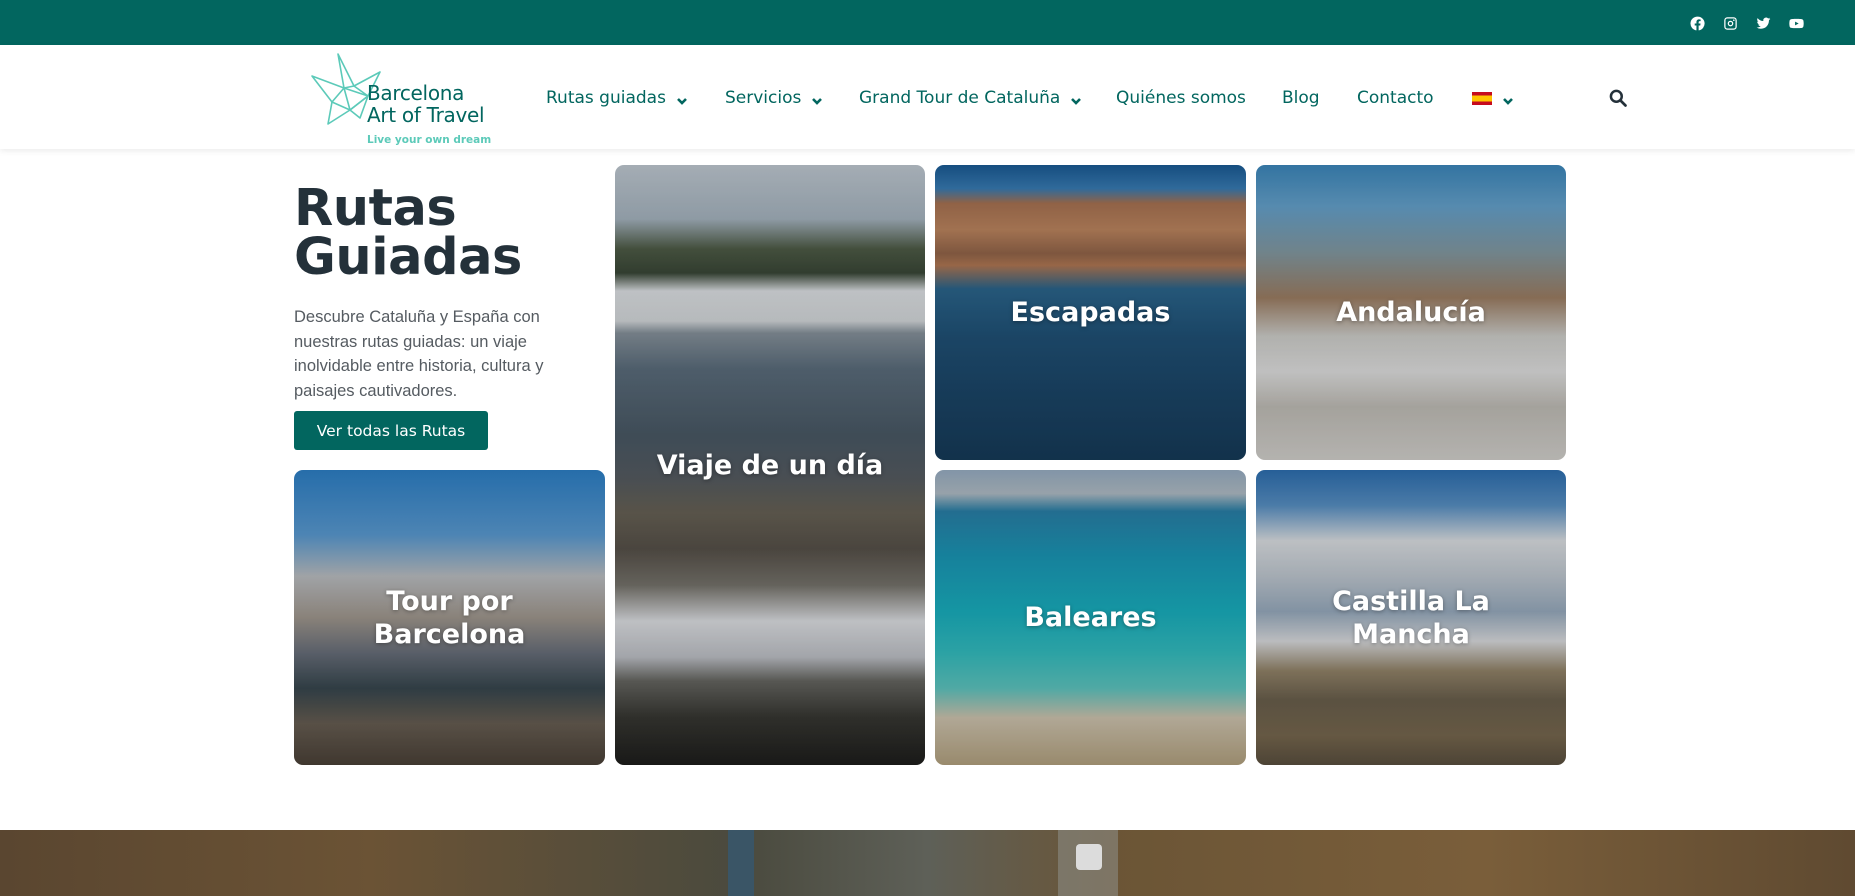 The image size is (1855, 896). I want to click on facebook-icon, so click(1697, 23).